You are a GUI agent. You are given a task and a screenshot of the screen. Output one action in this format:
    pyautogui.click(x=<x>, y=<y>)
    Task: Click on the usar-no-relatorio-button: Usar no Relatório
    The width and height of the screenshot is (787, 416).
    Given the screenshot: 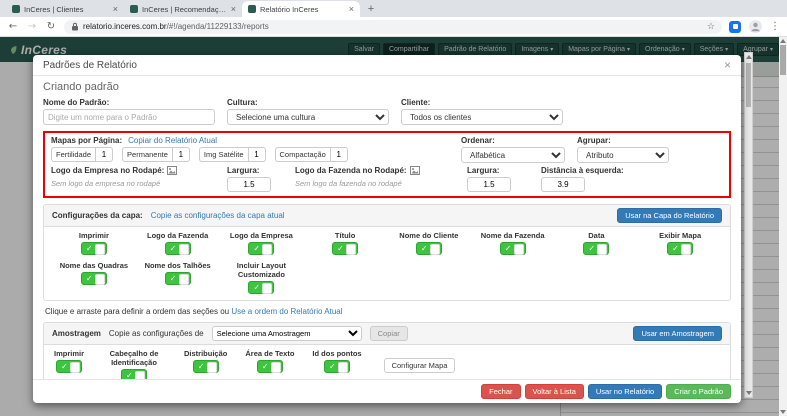 What is the action you would take?
    pyautogui.click(x=625, y=391)
    